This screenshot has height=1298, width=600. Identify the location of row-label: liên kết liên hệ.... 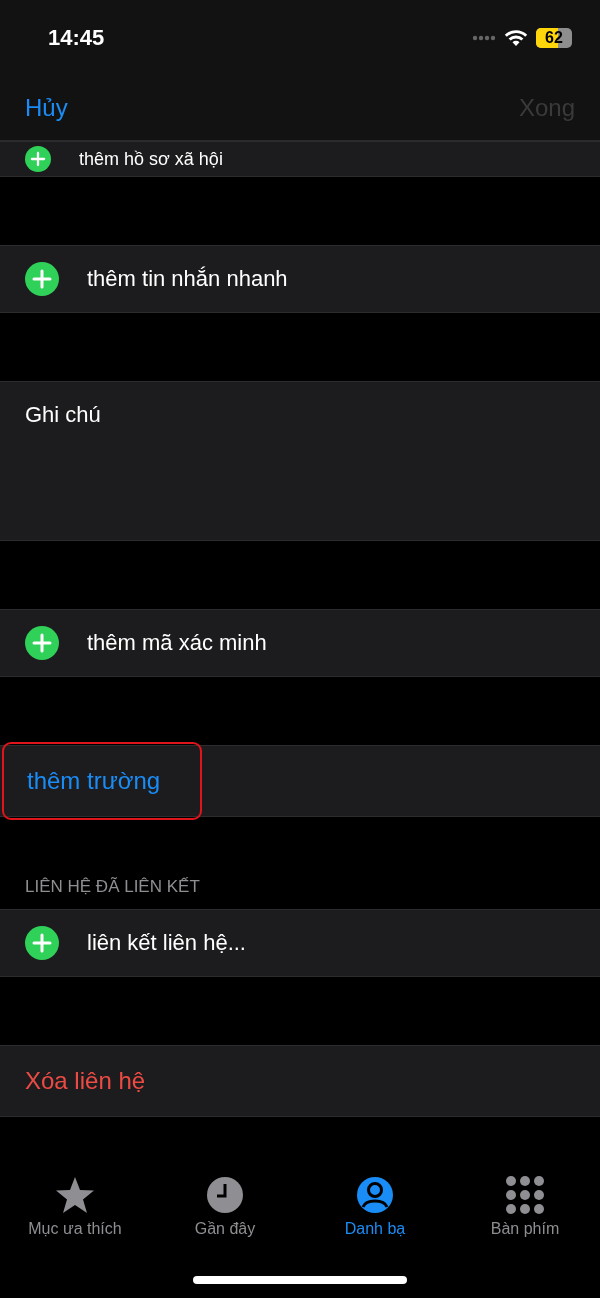
(166, 943).